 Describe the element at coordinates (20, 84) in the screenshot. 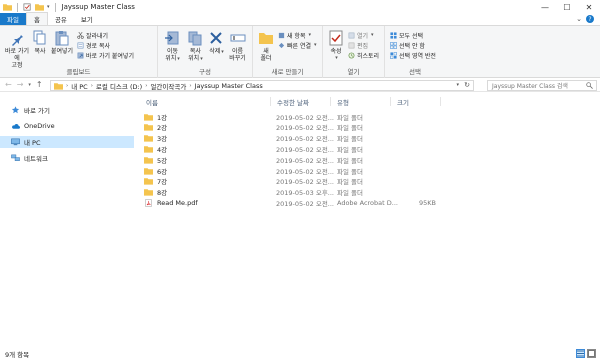

I see `forward-arrow-icon: →` at that location.